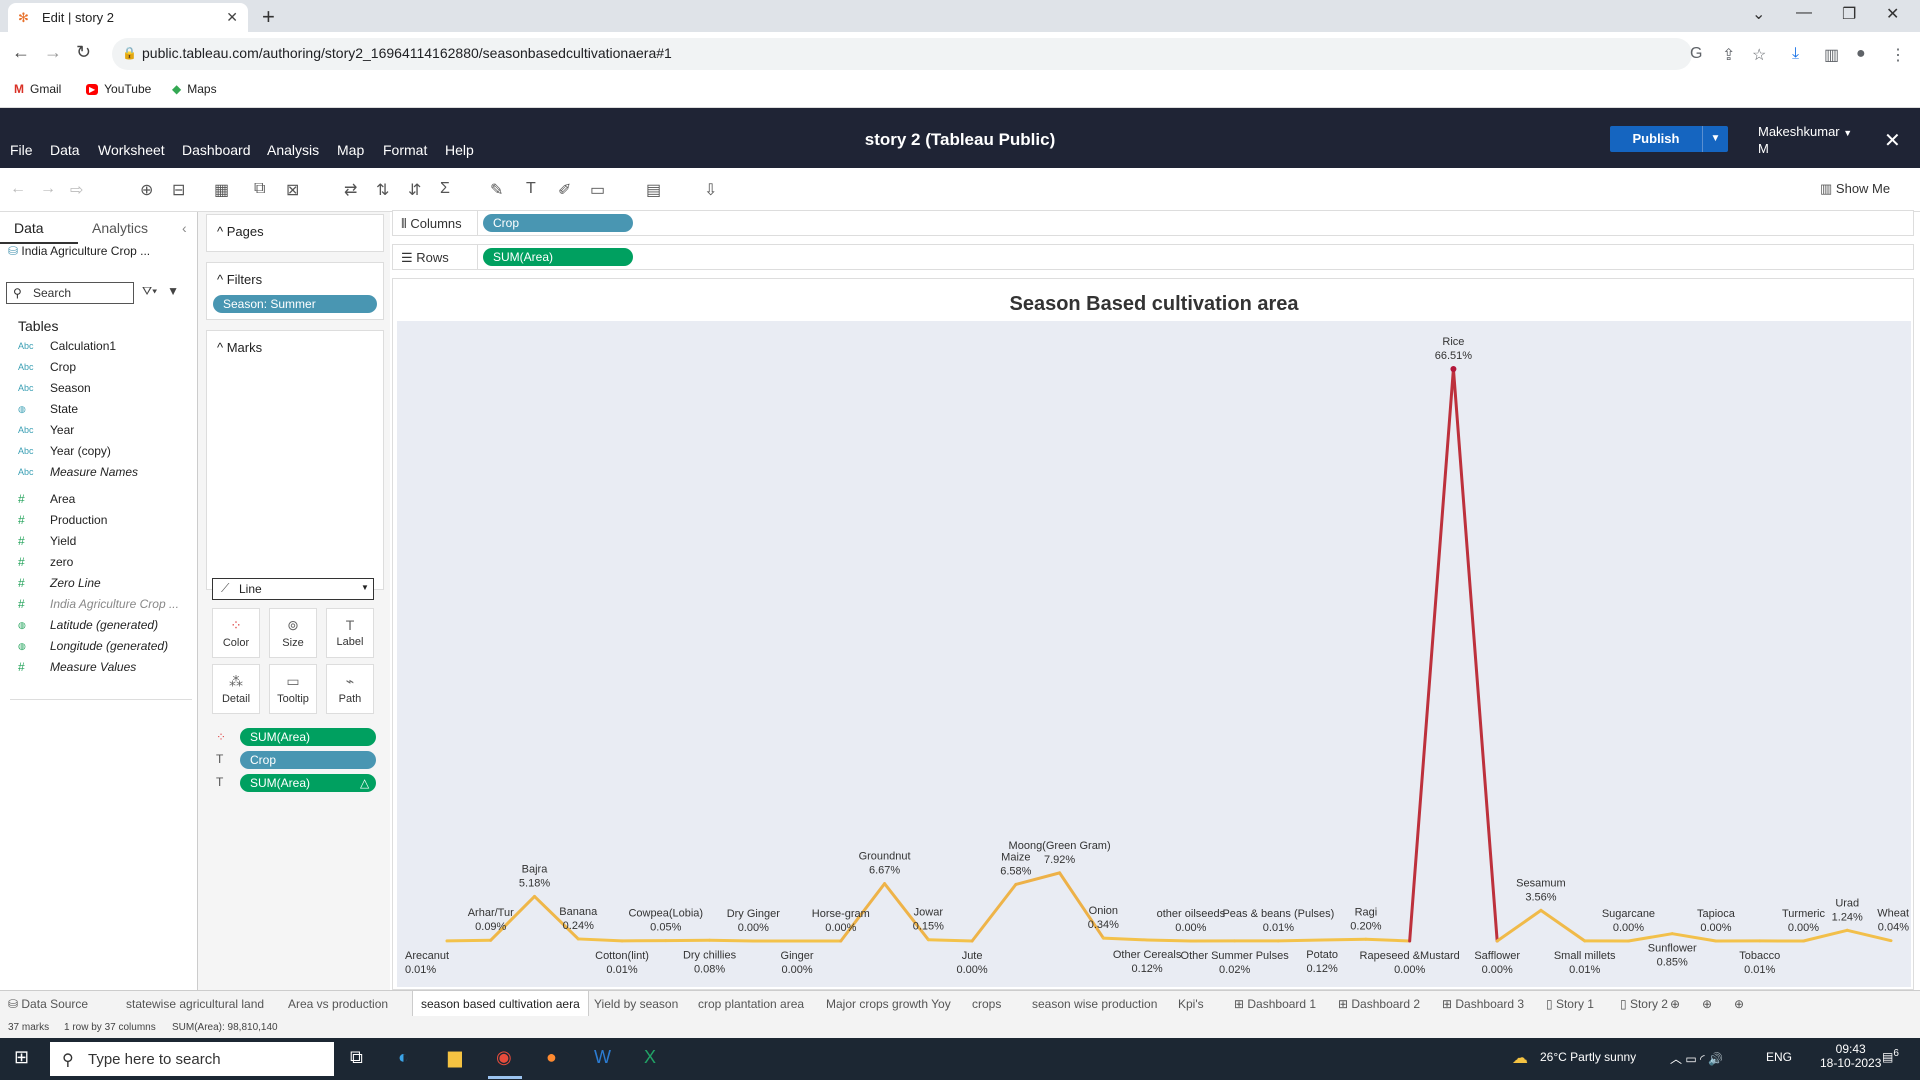 The height and width of the screenshot is (1080, 1920). Describe the element at coordinates (194, 89) in the screenshot. I see `bookmark-maps: ◆ Maps` at that location.